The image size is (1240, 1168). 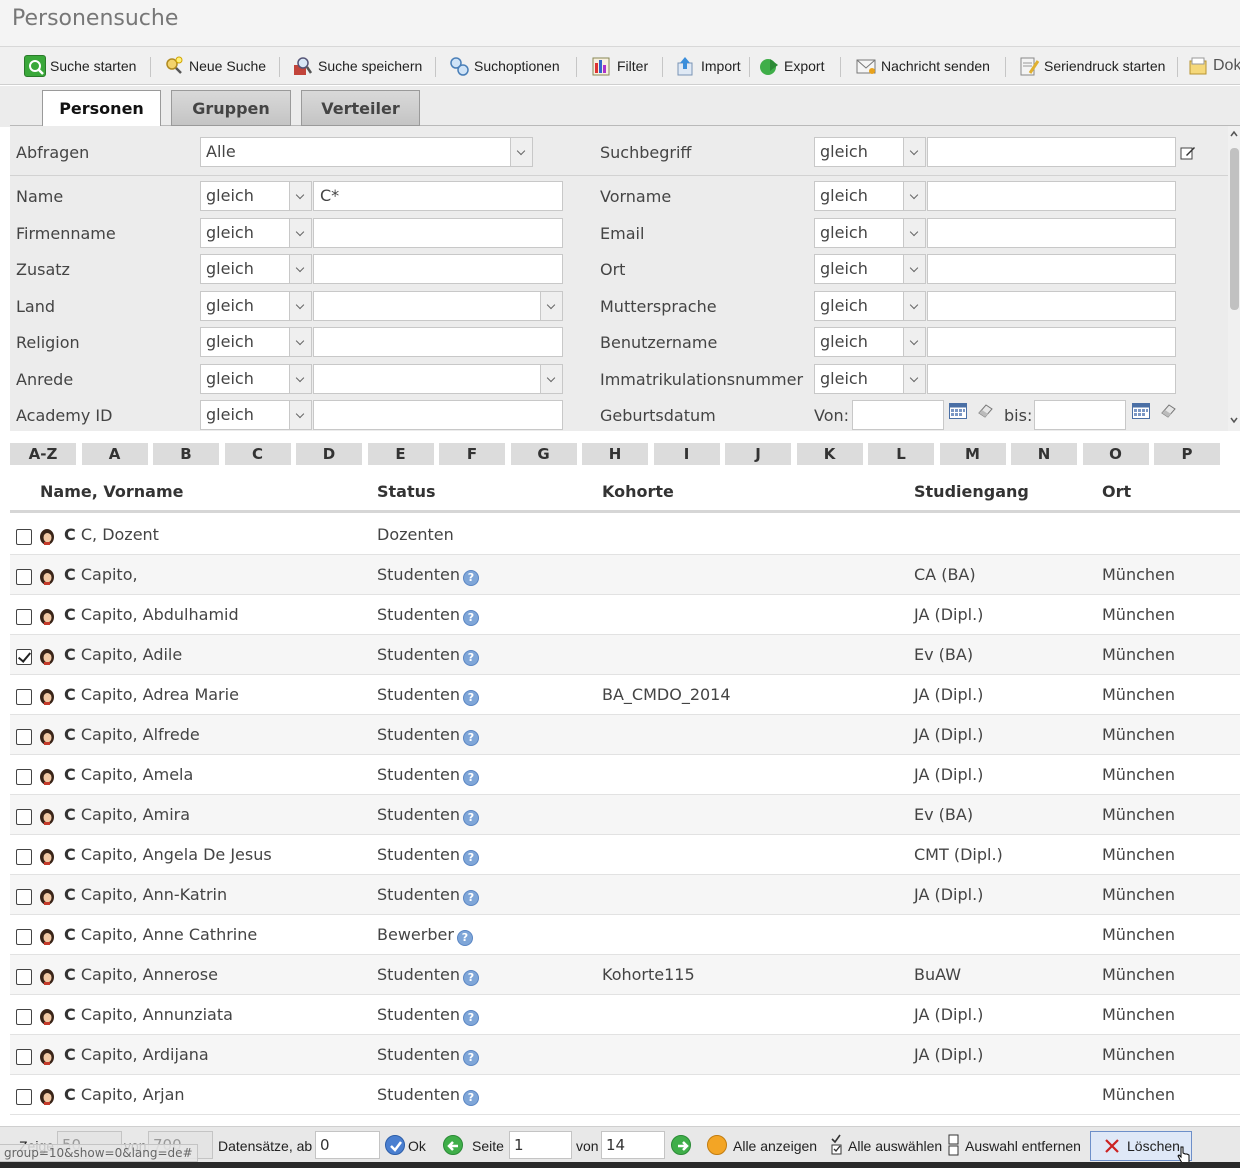 I want to click on page-input: 1, so click(x=540, y=1145).